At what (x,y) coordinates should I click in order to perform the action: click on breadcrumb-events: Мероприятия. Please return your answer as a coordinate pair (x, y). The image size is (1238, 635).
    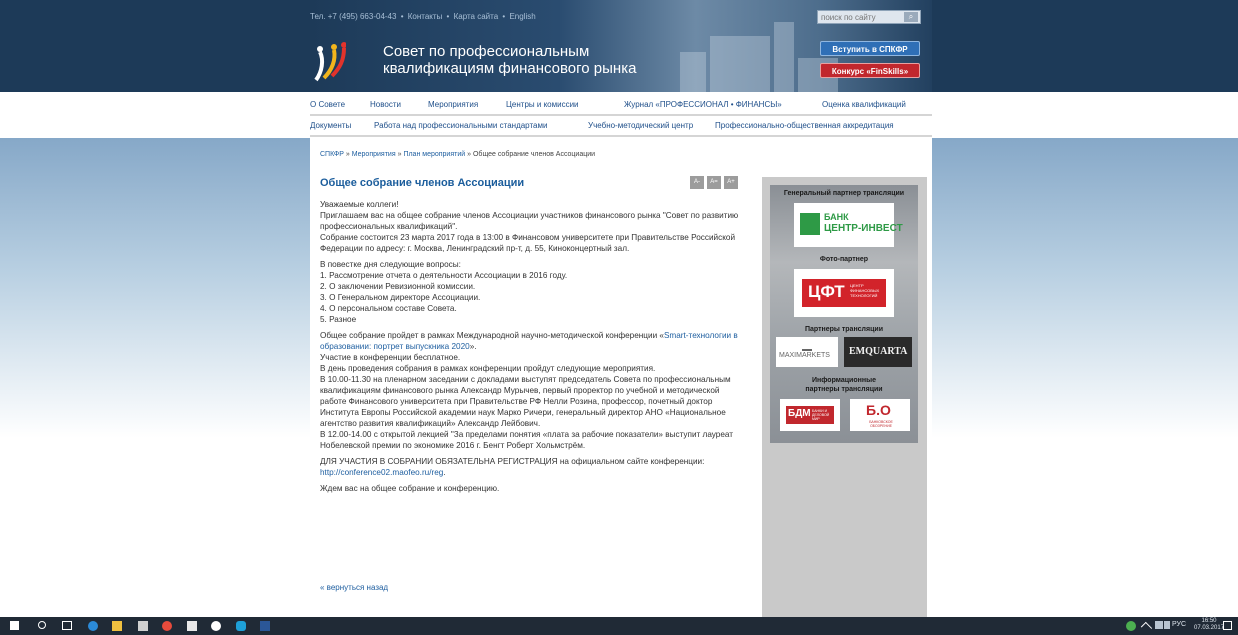
    Looking at the image, I should click on (374, 154).